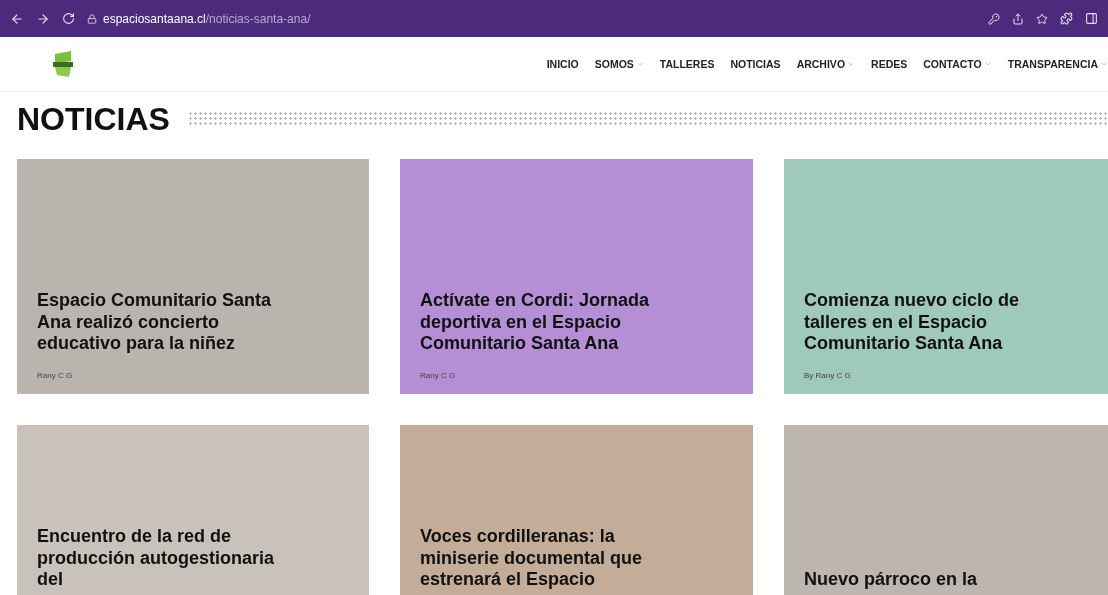  What do you see at coordinates (93, 119) in the screenshot?
I see `page-title: NOTICIAS` at bounding box center [93, 119].